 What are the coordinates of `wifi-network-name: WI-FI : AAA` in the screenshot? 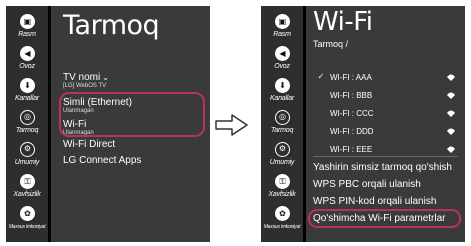 It's located at (351, 77).